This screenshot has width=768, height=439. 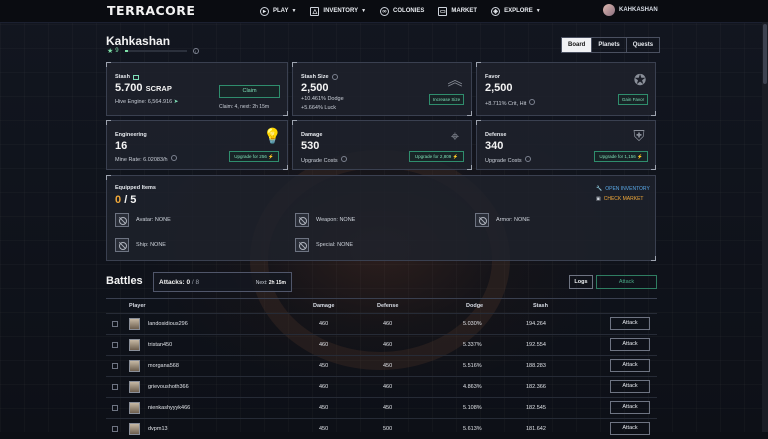 I want to click on empty-slot-icon, so click(x=122, y=245).